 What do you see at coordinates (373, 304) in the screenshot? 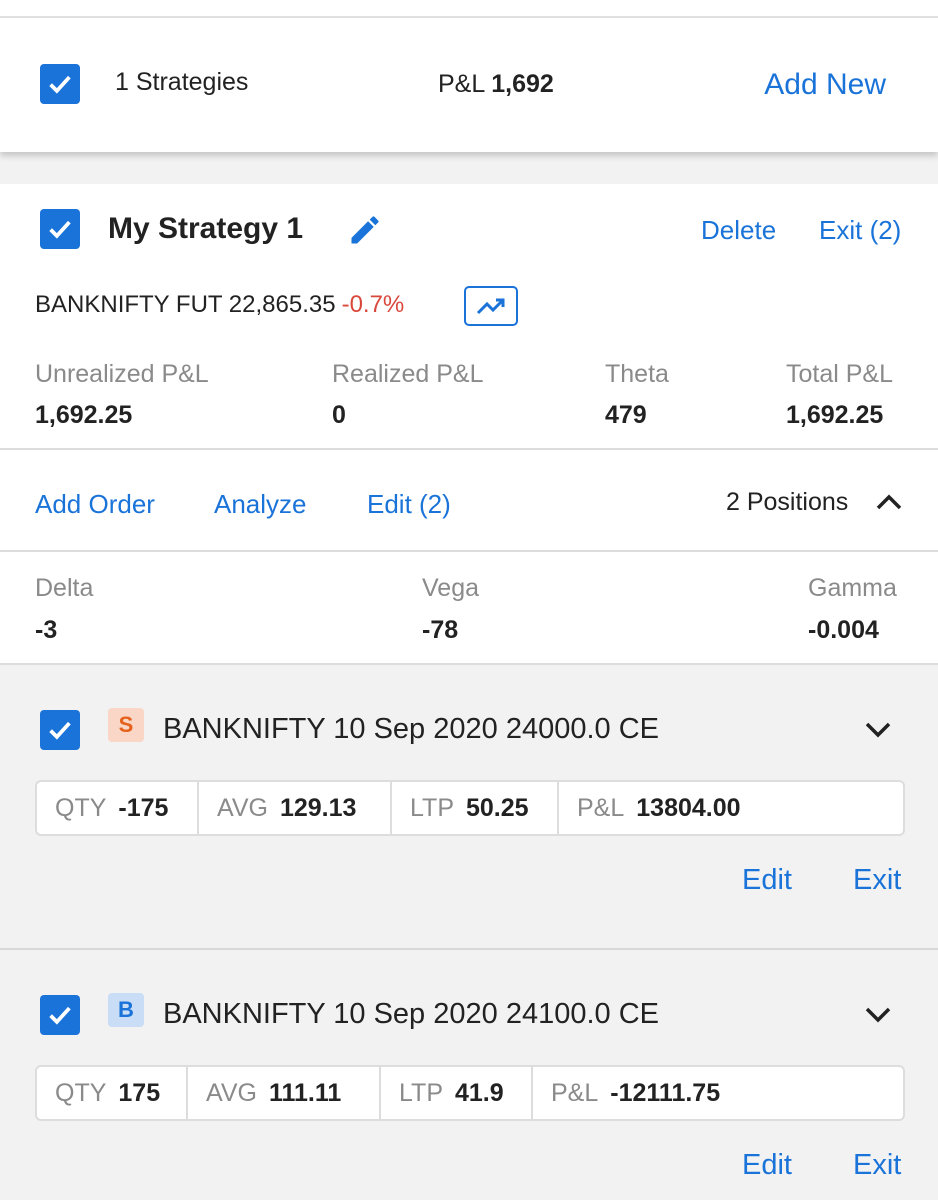
I see `instrument-change: -0.7%` at bounding box center [373, 304].